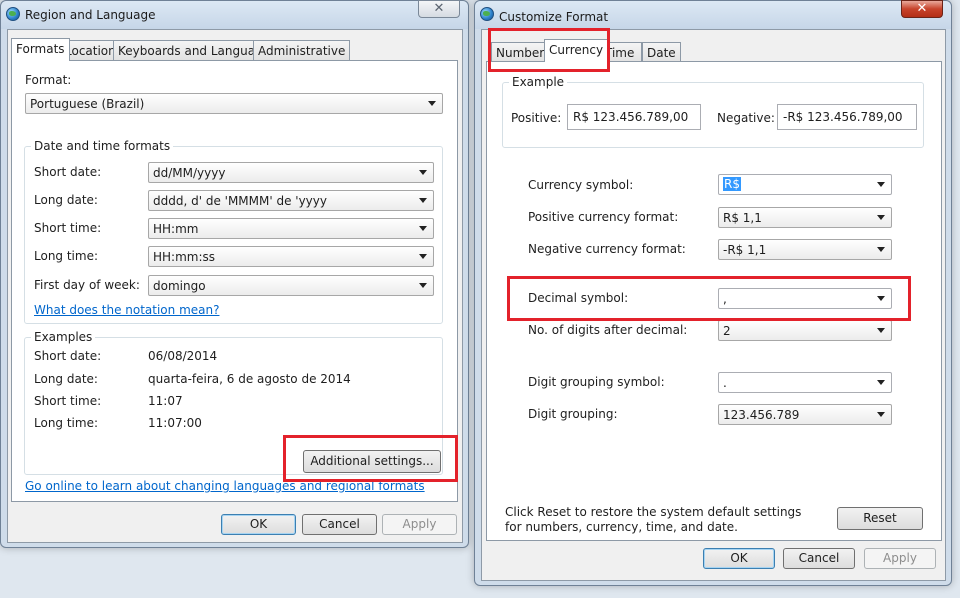  I want to click on first-day-dropdown: domingo, so click(291, 285).